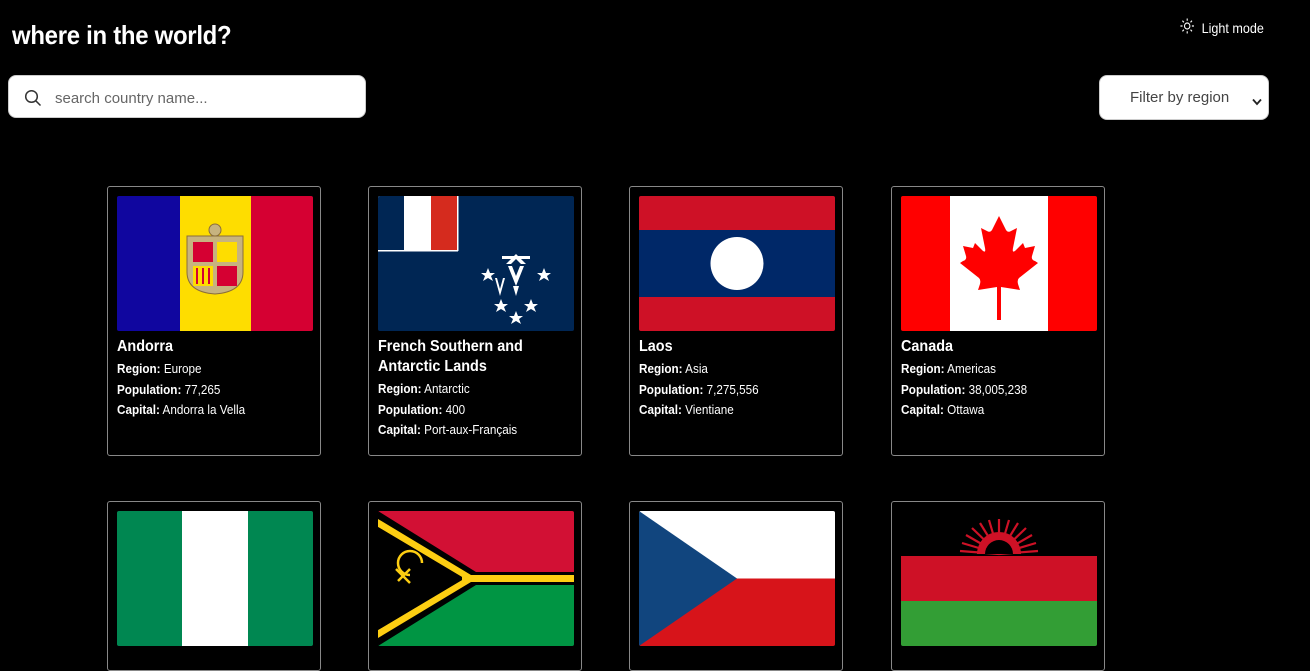 The height and width of the screenshot is (671, 1310). What do you see at coordinates (450, 356) in the screenshot?
I see `country-name: French Southern and Antarctic Lands` at bounding box center [450, 356].